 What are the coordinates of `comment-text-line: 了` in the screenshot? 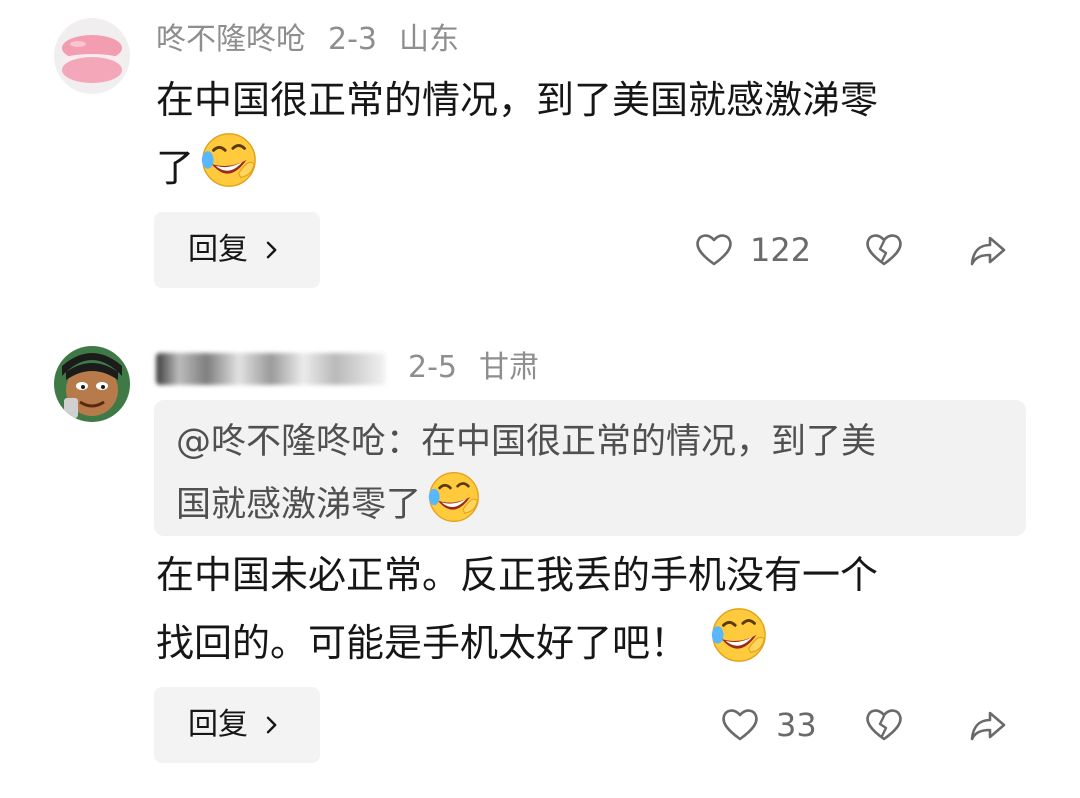 It's located at (596, 165).